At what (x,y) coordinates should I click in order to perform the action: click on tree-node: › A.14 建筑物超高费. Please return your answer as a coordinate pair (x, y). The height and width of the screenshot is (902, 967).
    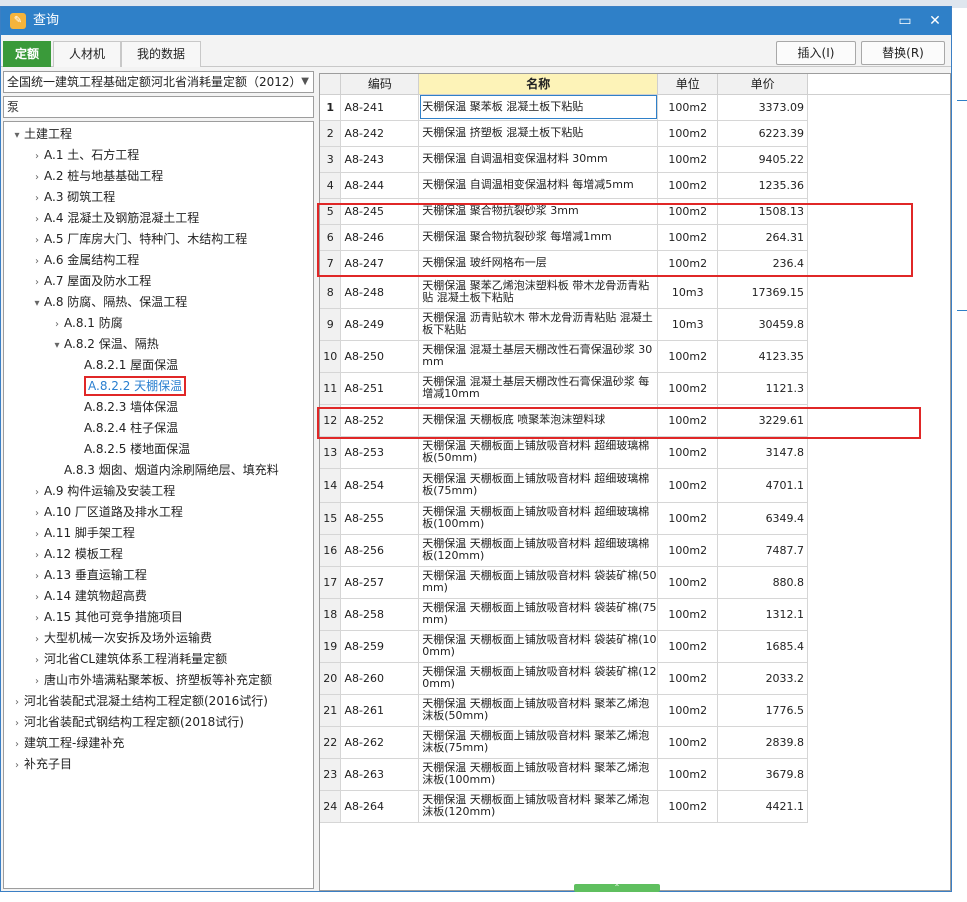
    Looking at the image, I should click on (88, 596).